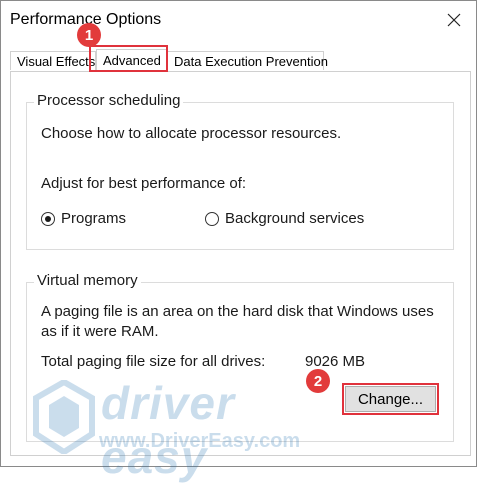 The width and height of the screenshot is (477, 484). I want to click on tab-data-execution-prevention: Data Execution Prevention, so click(247, 60).